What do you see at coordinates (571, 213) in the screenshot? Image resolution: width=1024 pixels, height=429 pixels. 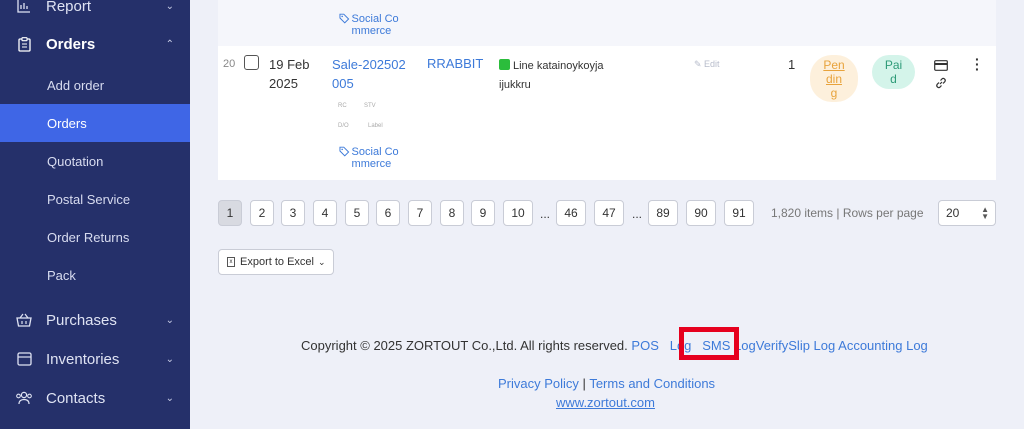 I see `page-button-46: 46` at bounding box center [571, 213].